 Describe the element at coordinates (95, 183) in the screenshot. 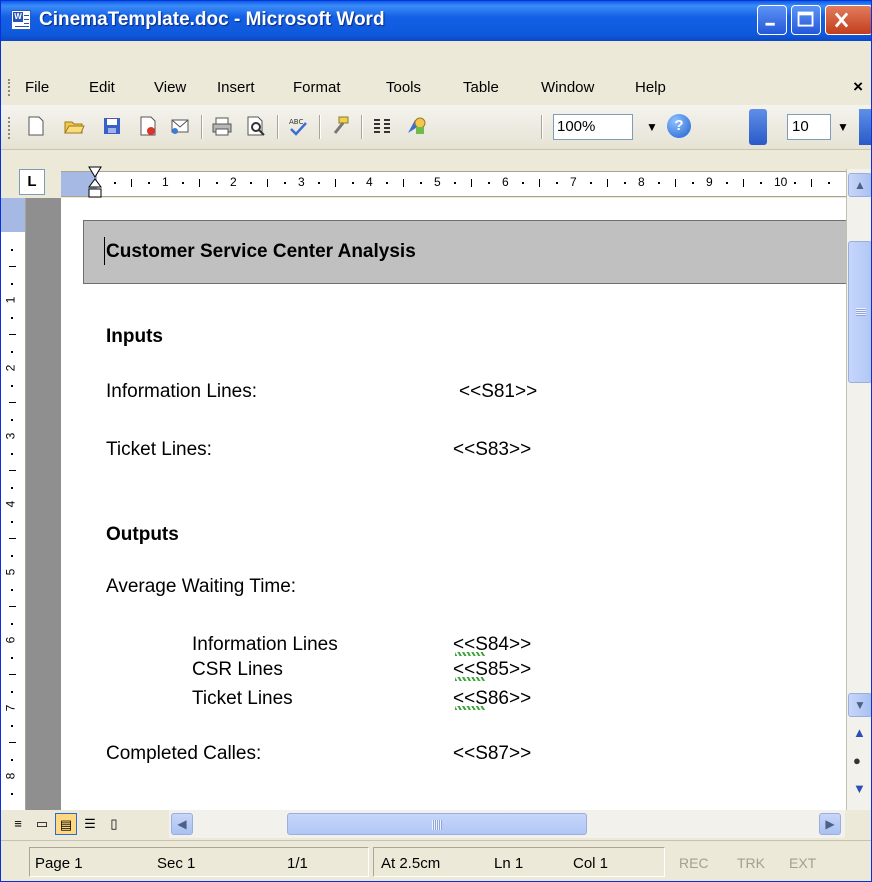

I see `indent-marker-icon` at that location.